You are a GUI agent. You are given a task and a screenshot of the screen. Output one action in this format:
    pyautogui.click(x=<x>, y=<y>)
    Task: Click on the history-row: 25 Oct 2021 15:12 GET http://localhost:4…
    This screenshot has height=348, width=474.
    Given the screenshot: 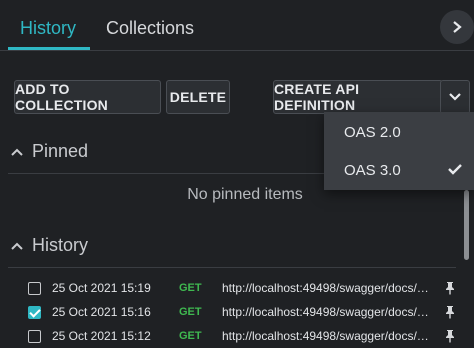 What is the action you would take?
    pyautogui.click(x=237, y=336)
    